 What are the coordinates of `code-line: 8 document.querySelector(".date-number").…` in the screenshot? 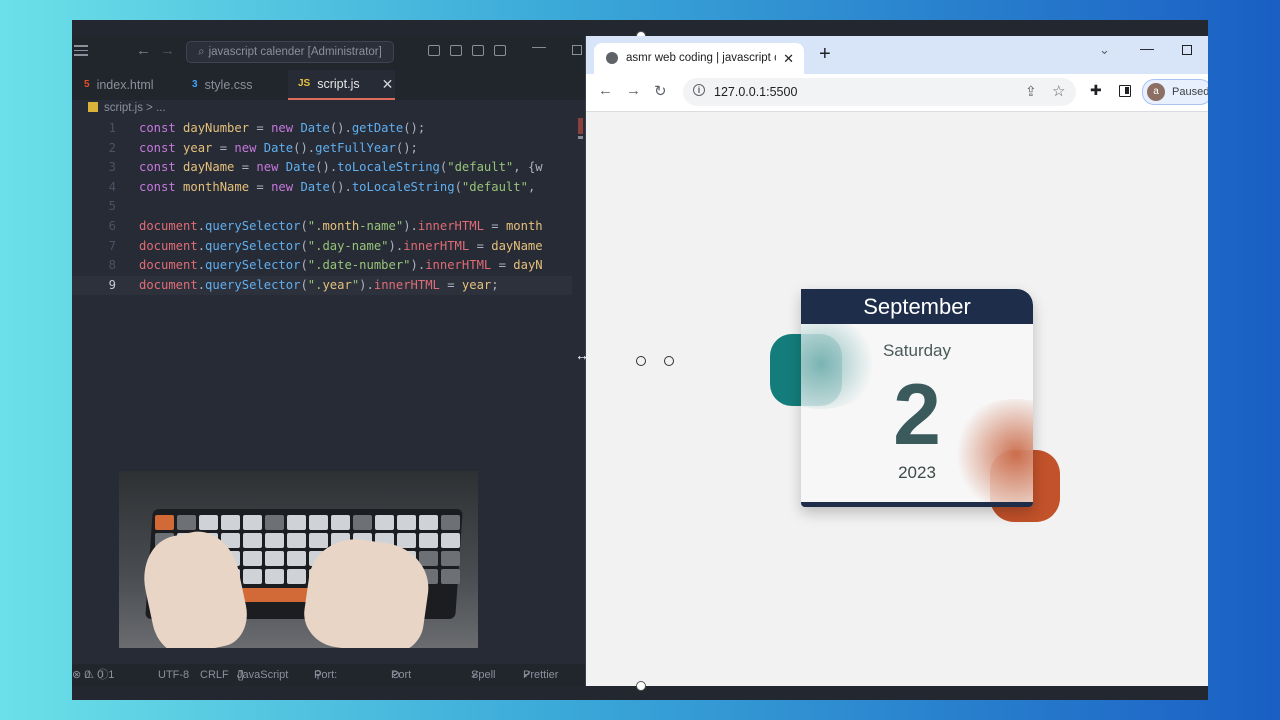 It's located at (322, 266).